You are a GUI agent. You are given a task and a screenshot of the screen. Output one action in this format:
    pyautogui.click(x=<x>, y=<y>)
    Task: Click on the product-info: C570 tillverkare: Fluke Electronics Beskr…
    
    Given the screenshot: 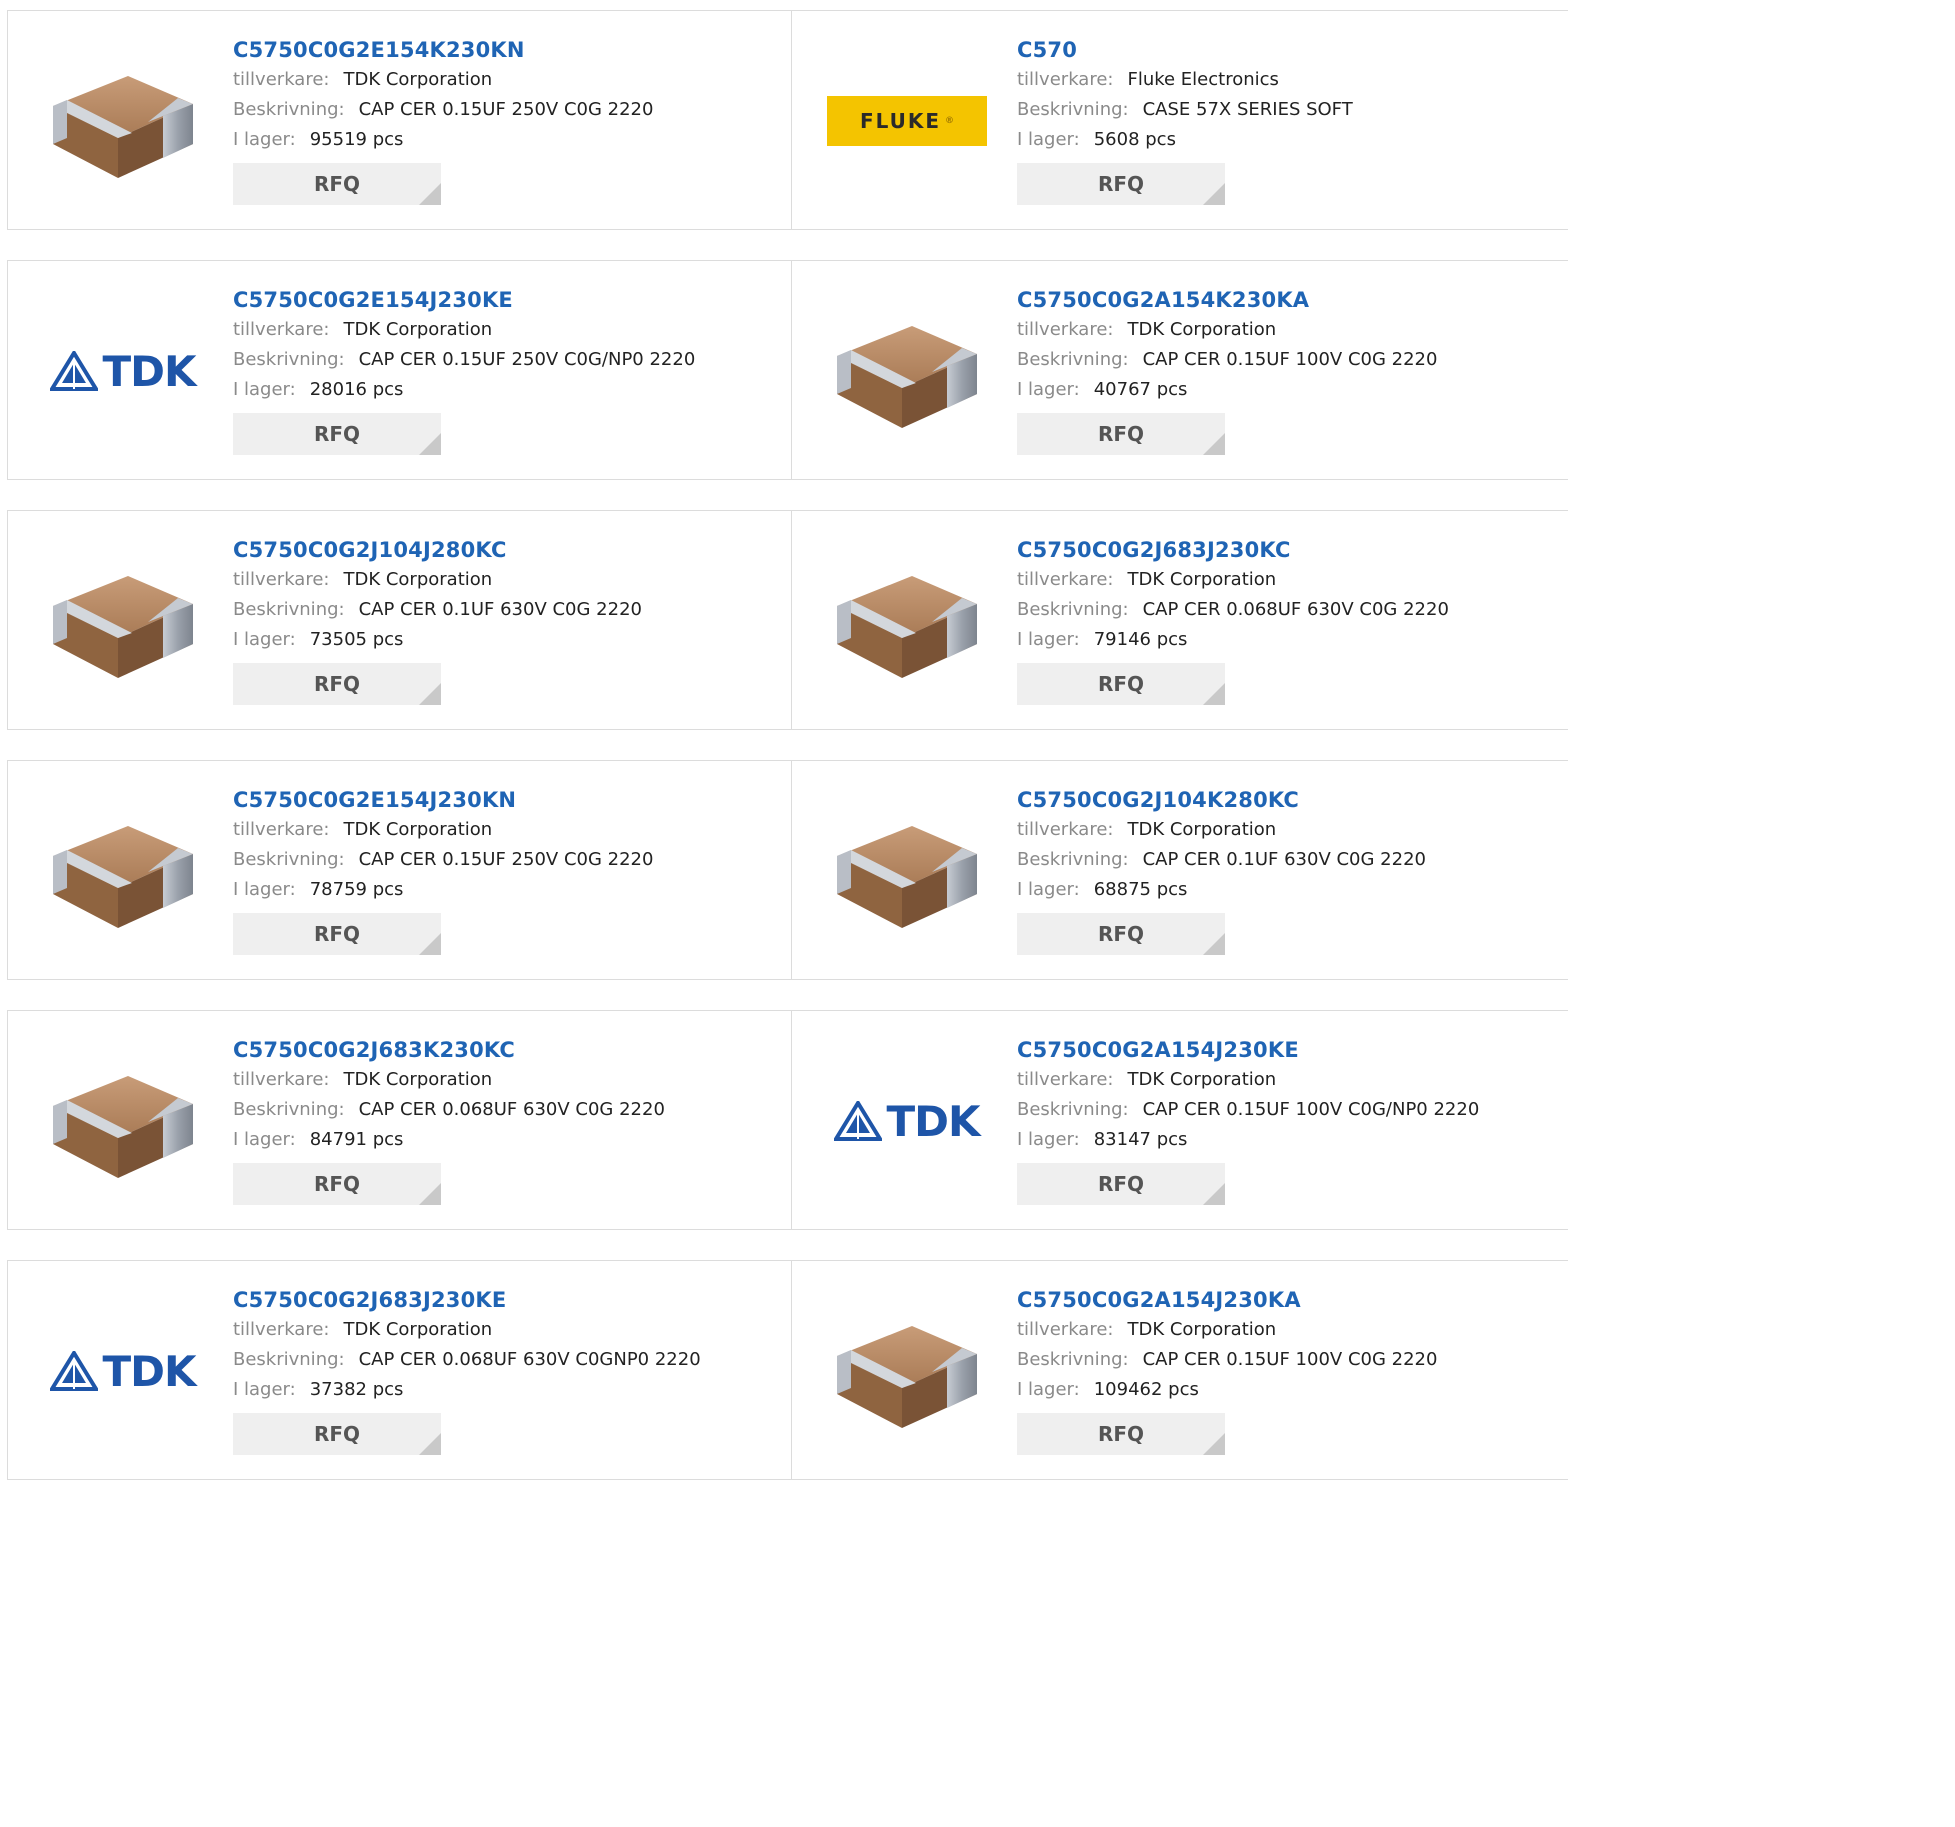 What is the action you would take?
    pyautogui.click(x=1287, y=120)
    